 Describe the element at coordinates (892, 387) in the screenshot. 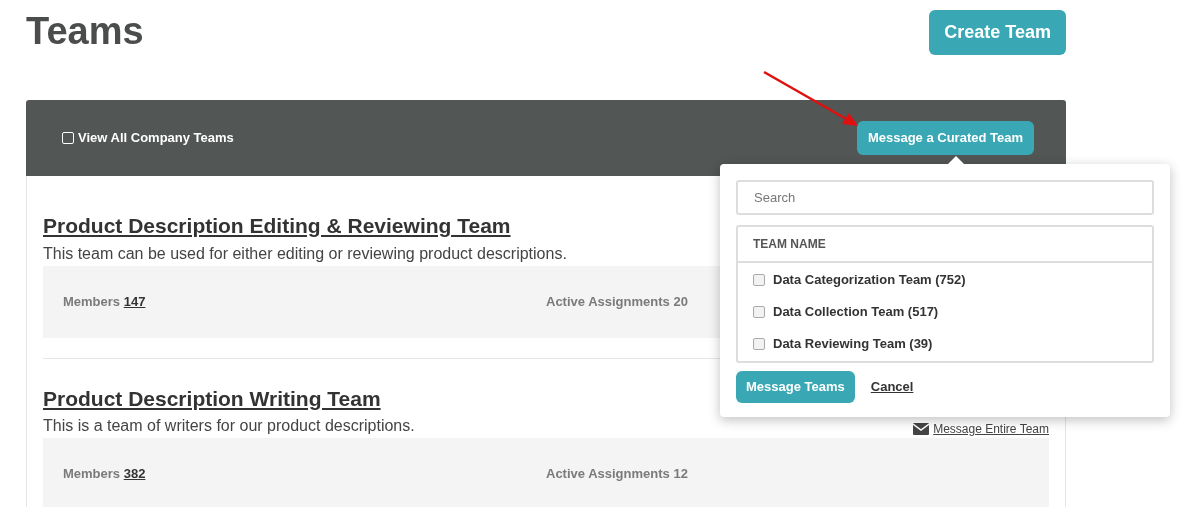

I see `cancel-link: Cancel` at that location.